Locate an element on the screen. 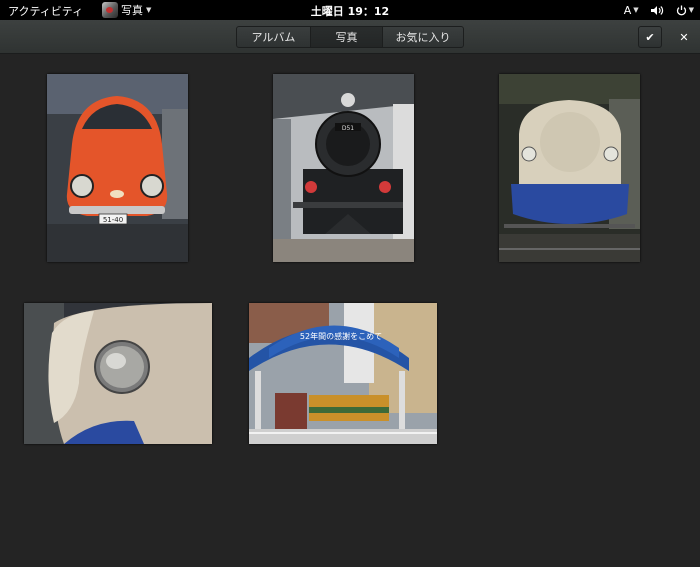 The height and width of the screenshot is (567, 700). photo-thumbnail-shinkansen-nose is located at coordinates (118, 373).